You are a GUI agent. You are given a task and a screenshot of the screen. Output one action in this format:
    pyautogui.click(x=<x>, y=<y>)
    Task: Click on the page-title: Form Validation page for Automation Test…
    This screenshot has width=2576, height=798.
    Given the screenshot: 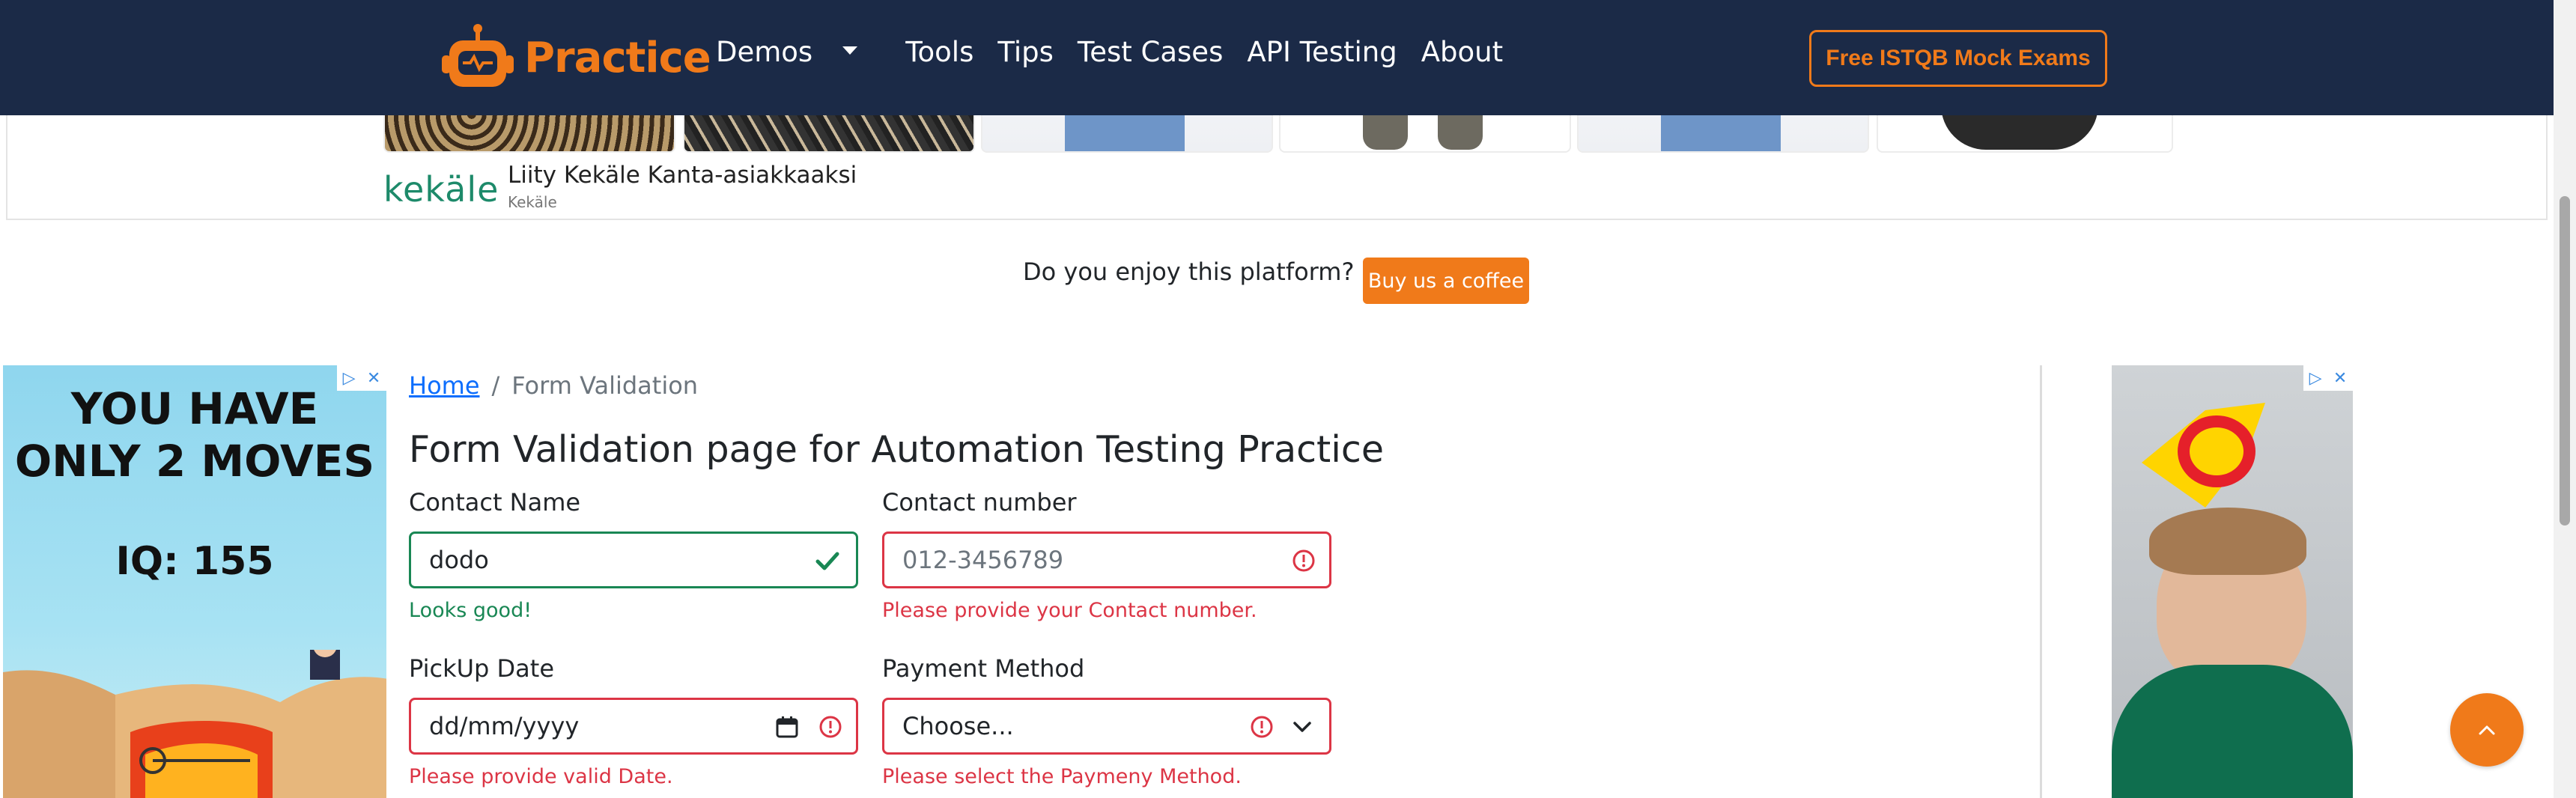 What is the action you would take?
    pyautogui.click(x=896, y=449)
    